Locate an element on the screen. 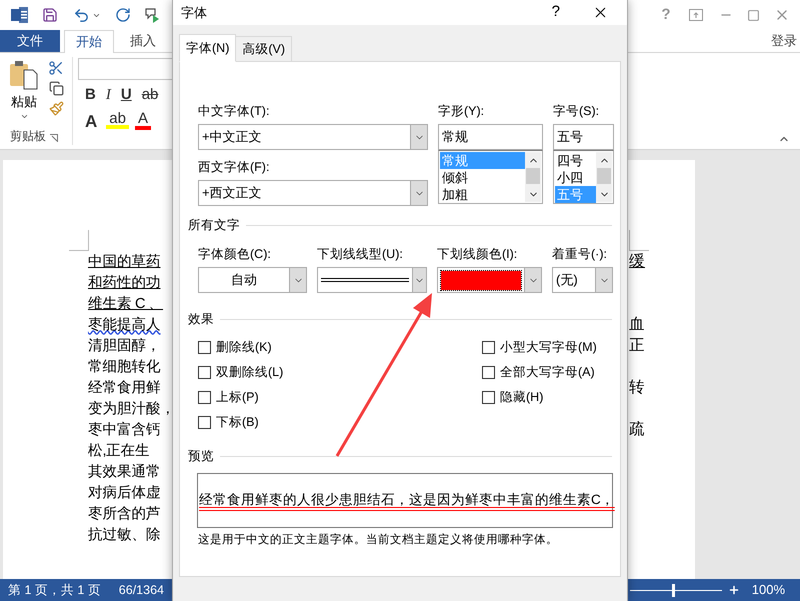 Image resolution: width=800 pixels, height=601 pixels. touch-mode-icon is located at coordinates (152, 15).